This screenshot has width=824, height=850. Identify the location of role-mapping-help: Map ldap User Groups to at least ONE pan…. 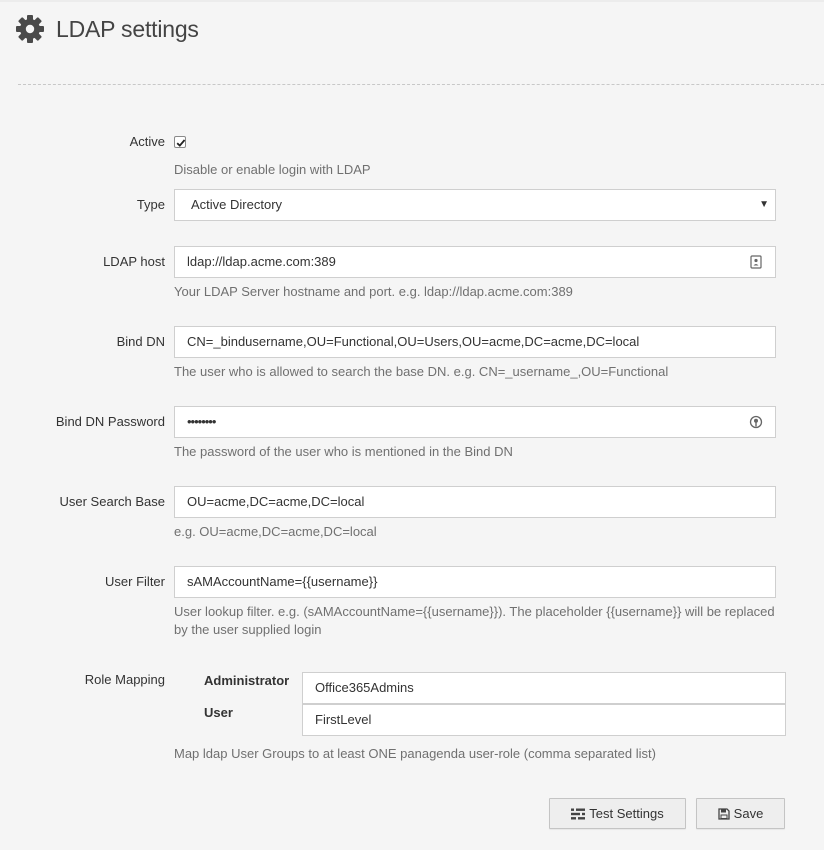
(415, 753).